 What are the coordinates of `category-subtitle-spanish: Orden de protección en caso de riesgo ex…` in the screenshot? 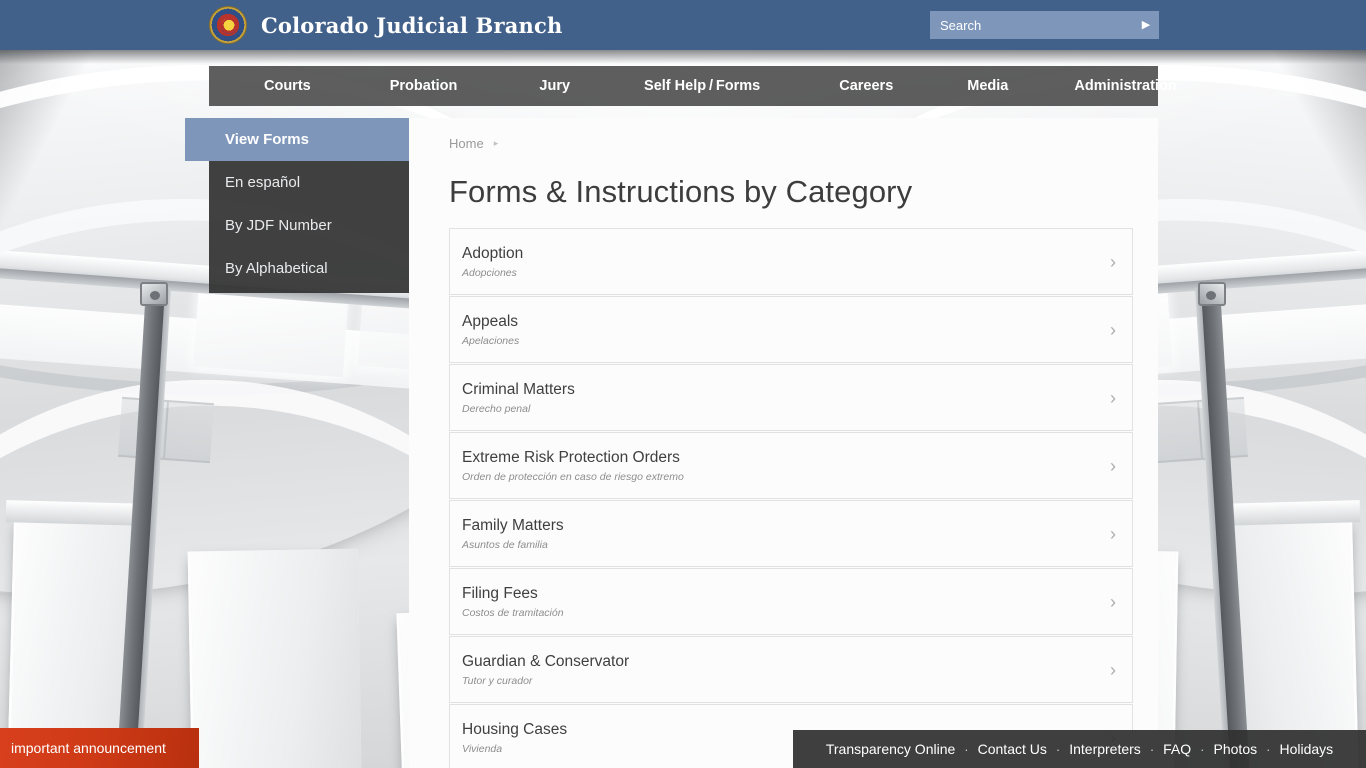 It's located at (573, 476).